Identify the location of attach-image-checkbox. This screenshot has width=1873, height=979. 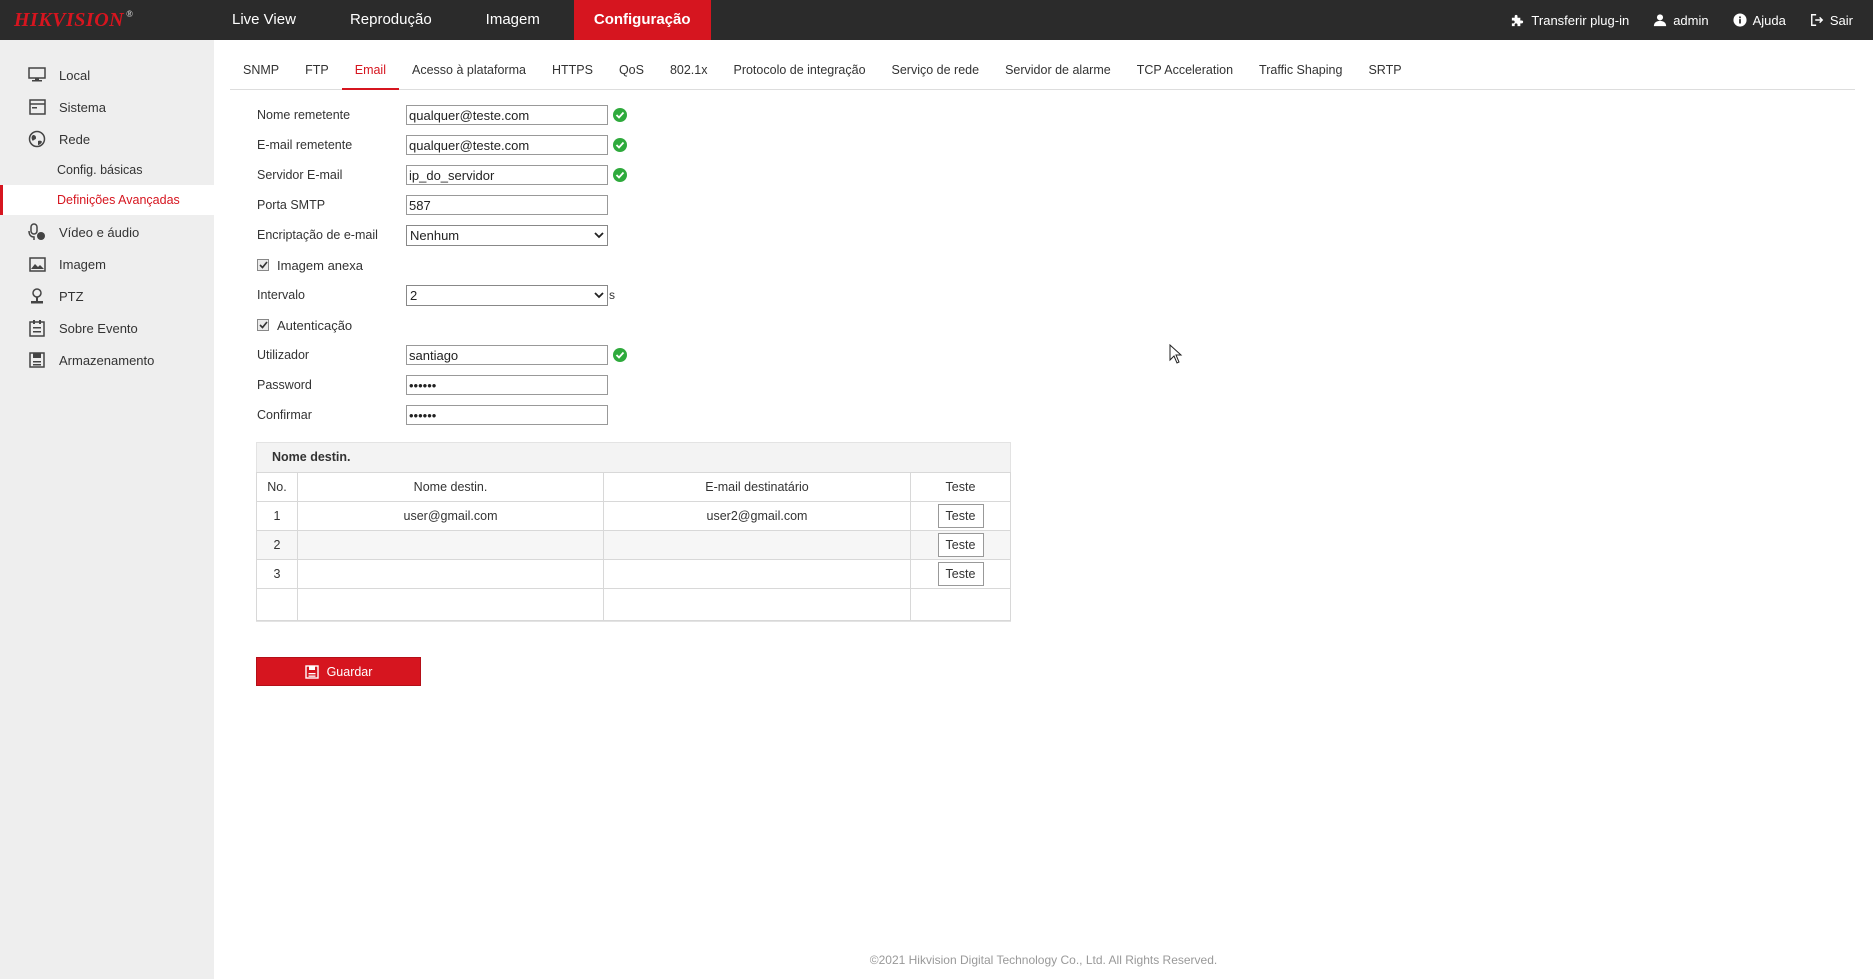
(263, 265).